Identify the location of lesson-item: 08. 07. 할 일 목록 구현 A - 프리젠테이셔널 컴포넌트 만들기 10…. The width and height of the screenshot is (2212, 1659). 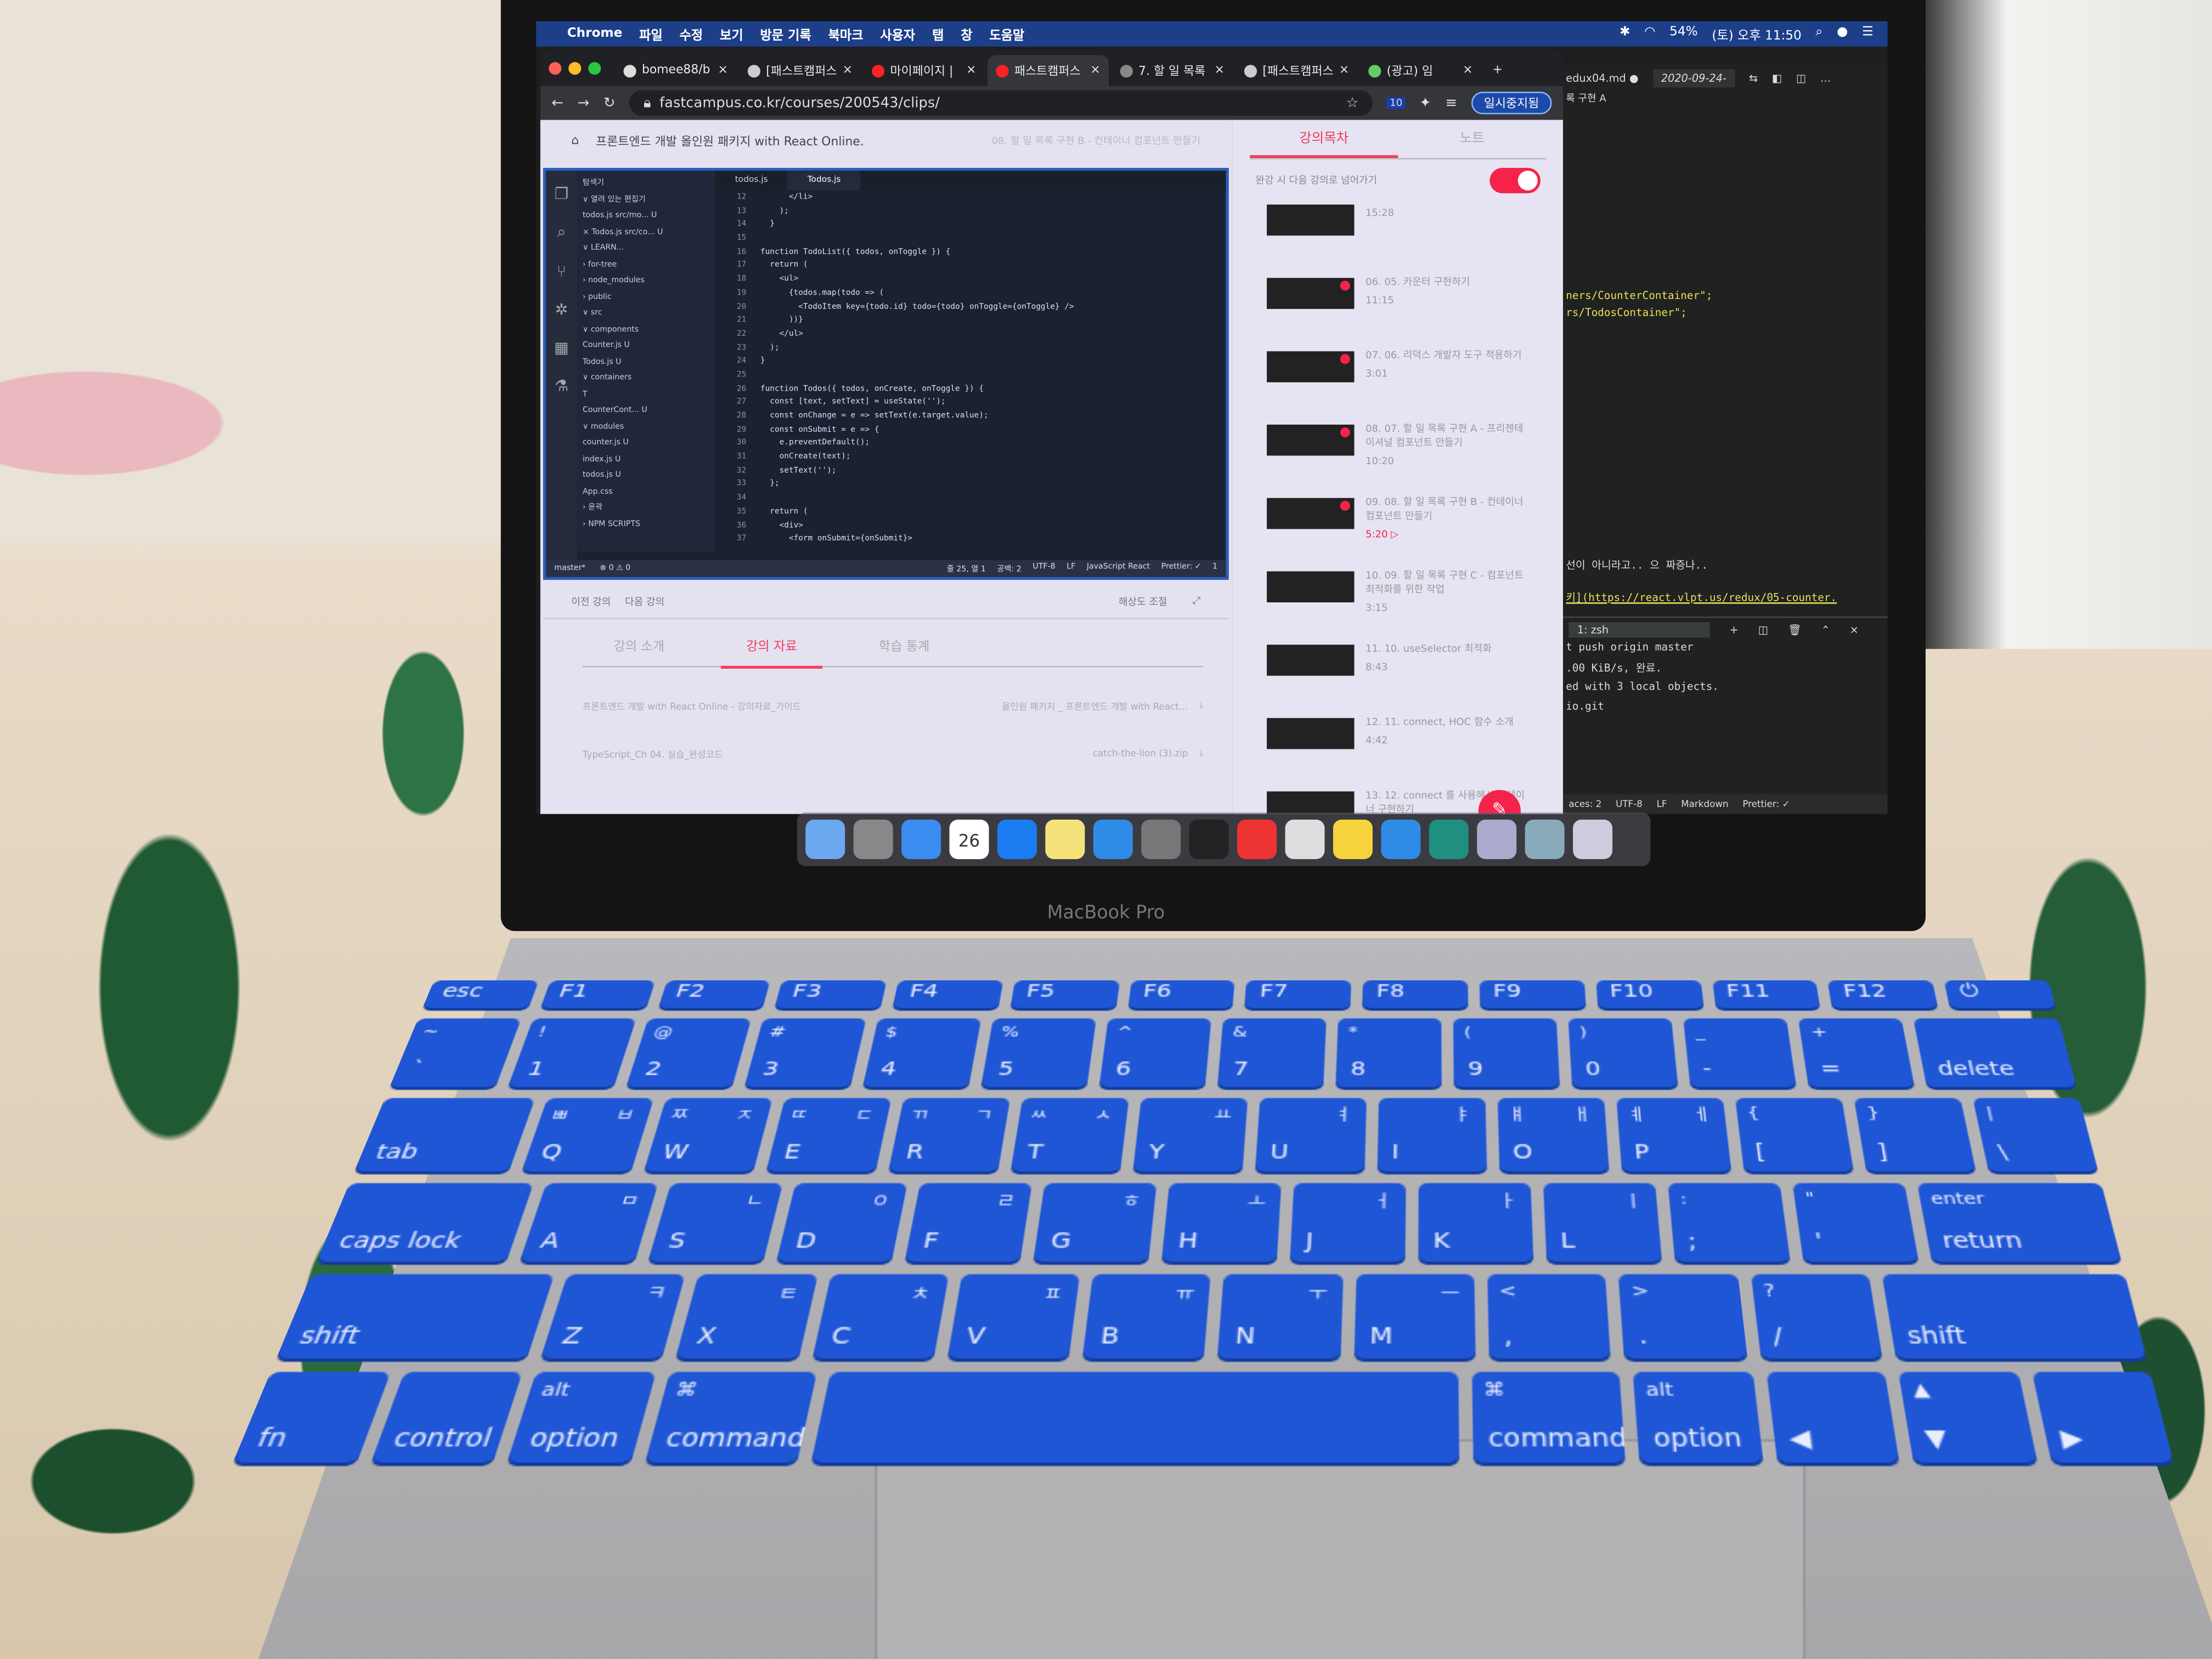
(1398, 459).